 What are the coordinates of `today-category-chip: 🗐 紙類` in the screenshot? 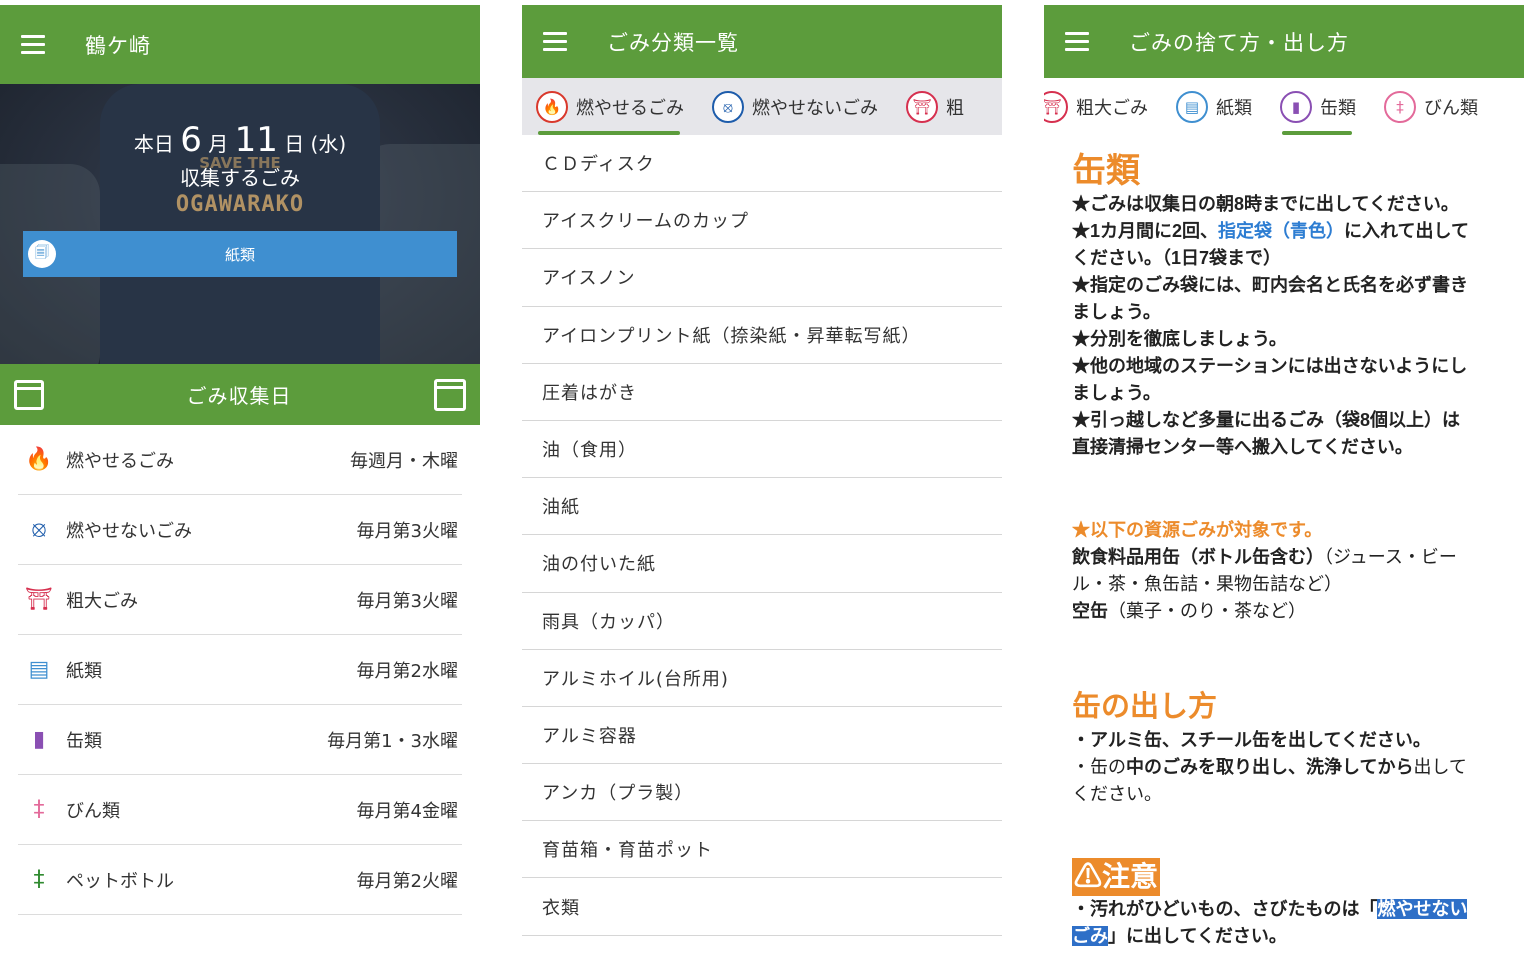 It's located at (240, 254).